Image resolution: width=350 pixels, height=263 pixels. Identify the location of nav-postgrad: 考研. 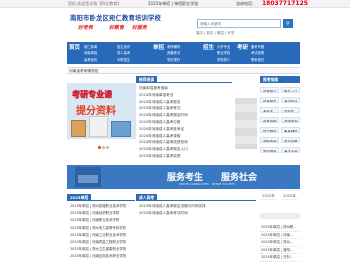
(242, 53).